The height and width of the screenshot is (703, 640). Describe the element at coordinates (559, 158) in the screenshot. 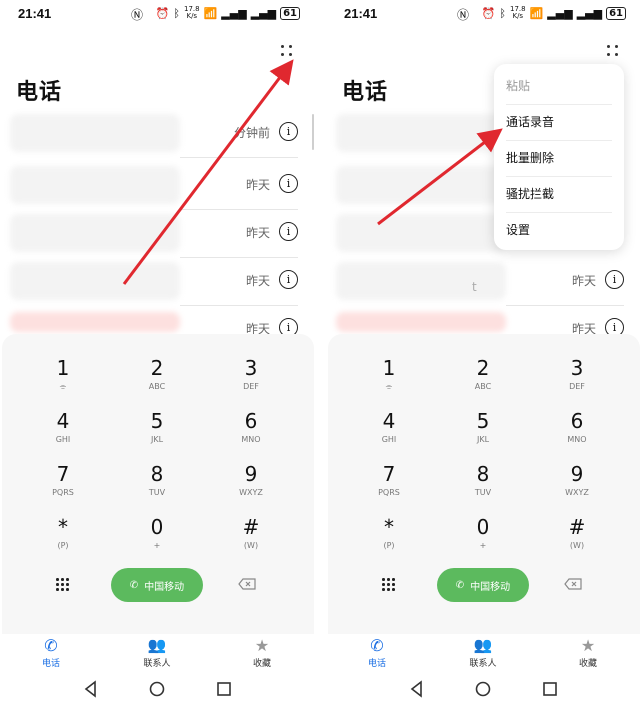

I see `menu-item-batch-delete: 批量删除` at that location.